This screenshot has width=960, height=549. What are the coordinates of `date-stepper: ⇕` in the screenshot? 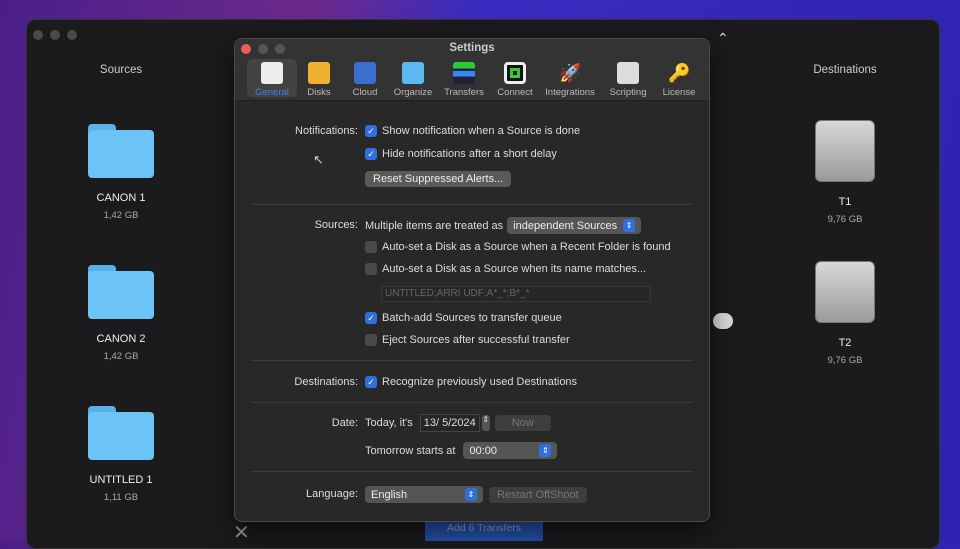 It's located at (485, 423).